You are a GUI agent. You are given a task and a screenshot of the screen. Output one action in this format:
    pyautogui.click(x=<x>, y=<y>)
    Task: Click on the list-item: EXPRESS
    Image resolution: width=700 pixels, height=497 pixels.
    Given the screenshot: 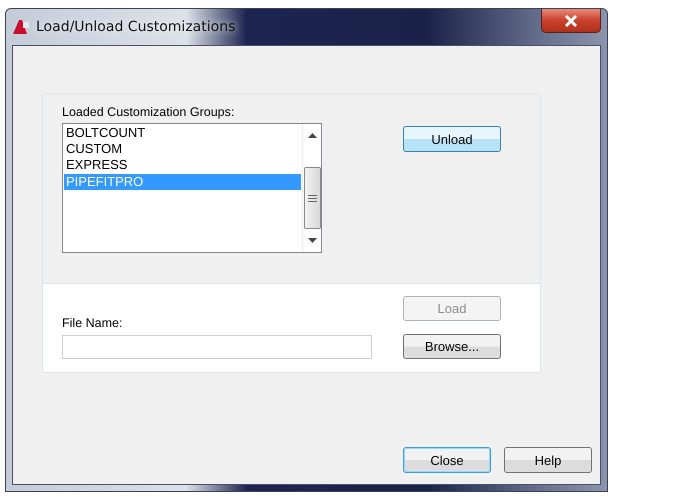 What is the action you would take?
    pyautogui.click(x=182, y=165)
    